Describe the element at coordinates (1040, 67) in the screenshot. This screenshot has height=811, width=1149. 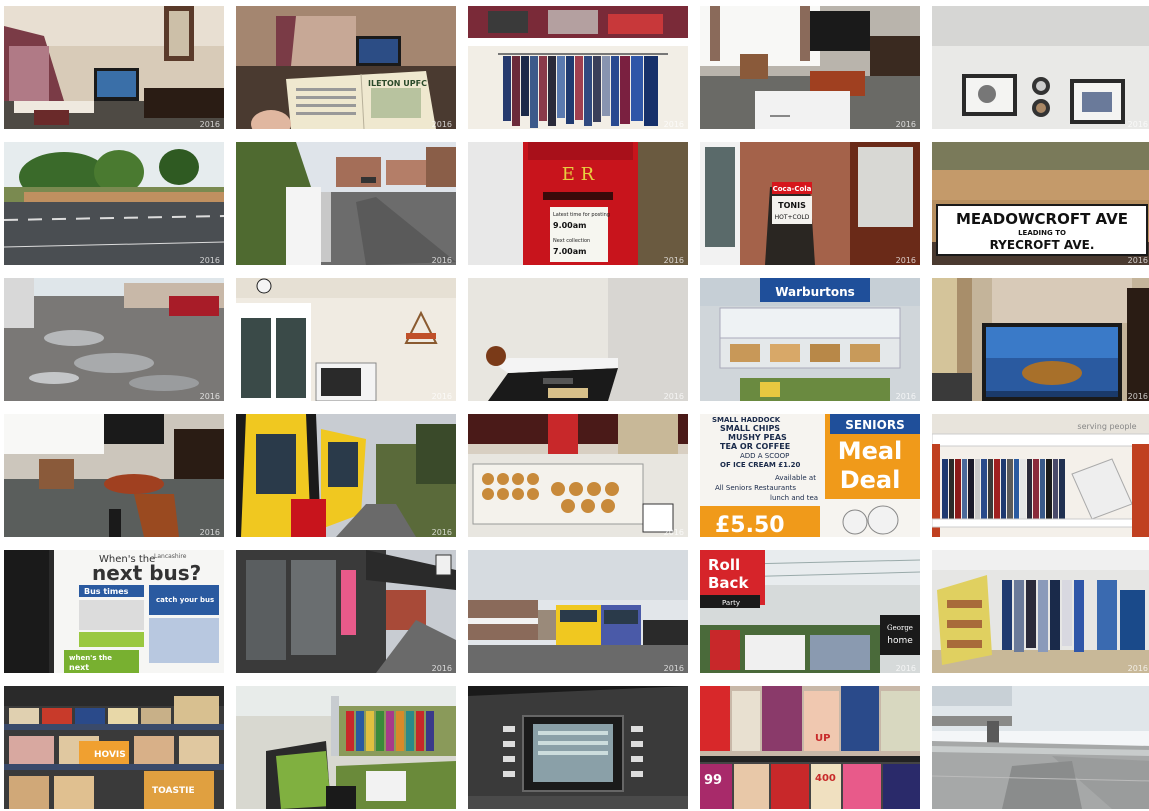
I see `photo-wall-pictures: 2016` at that location.